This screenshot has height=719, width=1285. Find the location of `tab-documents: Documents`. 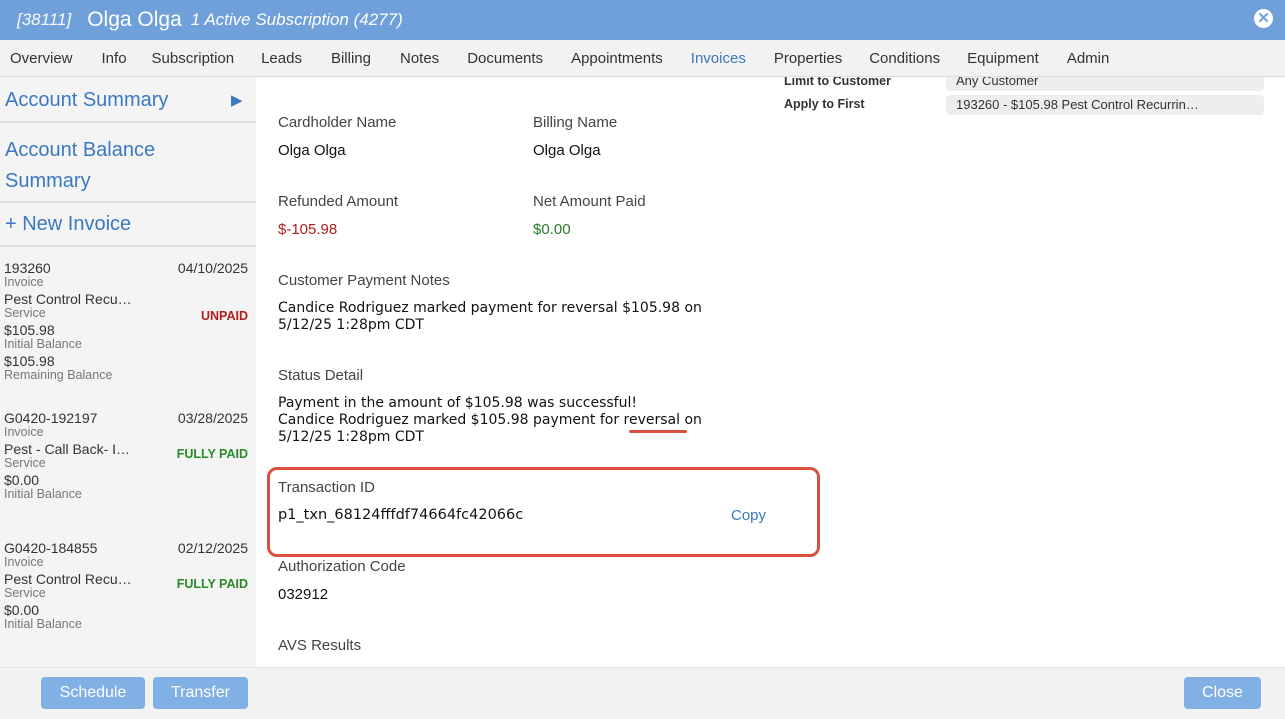

tab-documents: Documents is located at coordinates (505, 58).